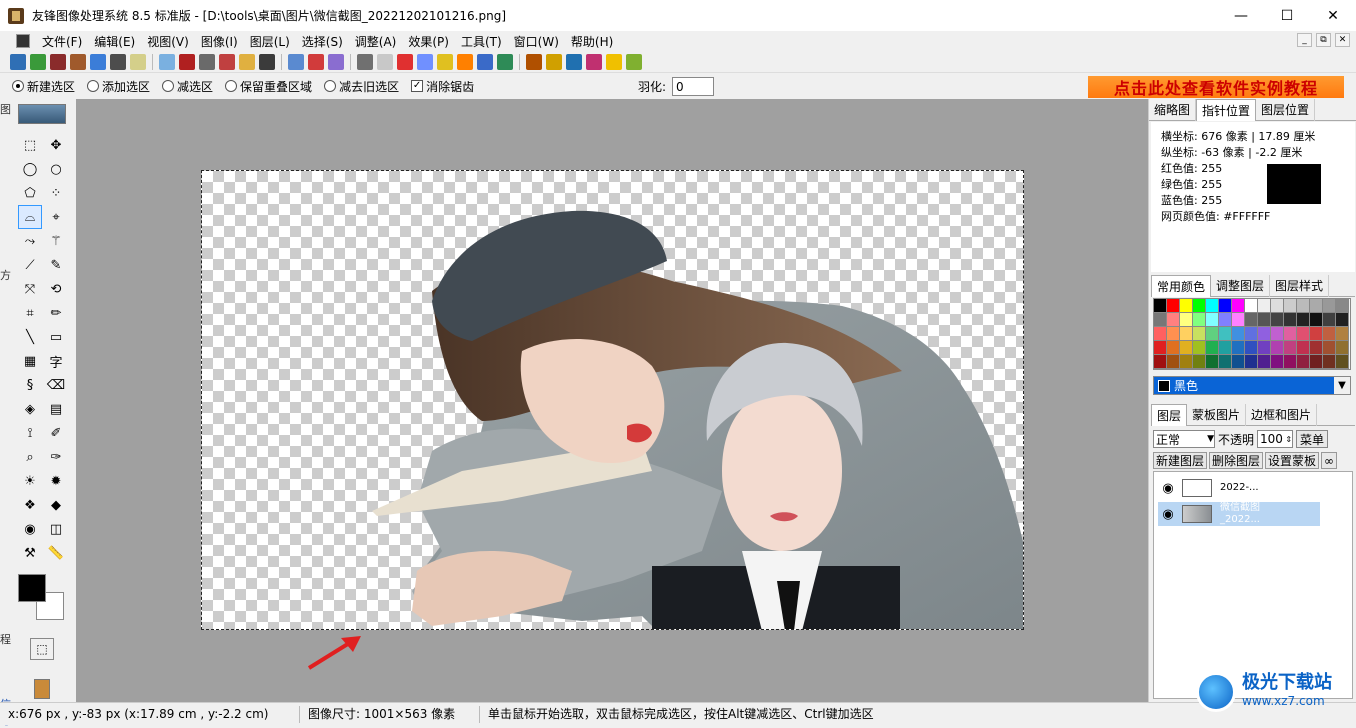 The image size is (1356, 728). What do you see at coordinates (1288, 439) in the screenshot?
I see `spinner-icon: ⇕` at bounding box center [1288, 439].